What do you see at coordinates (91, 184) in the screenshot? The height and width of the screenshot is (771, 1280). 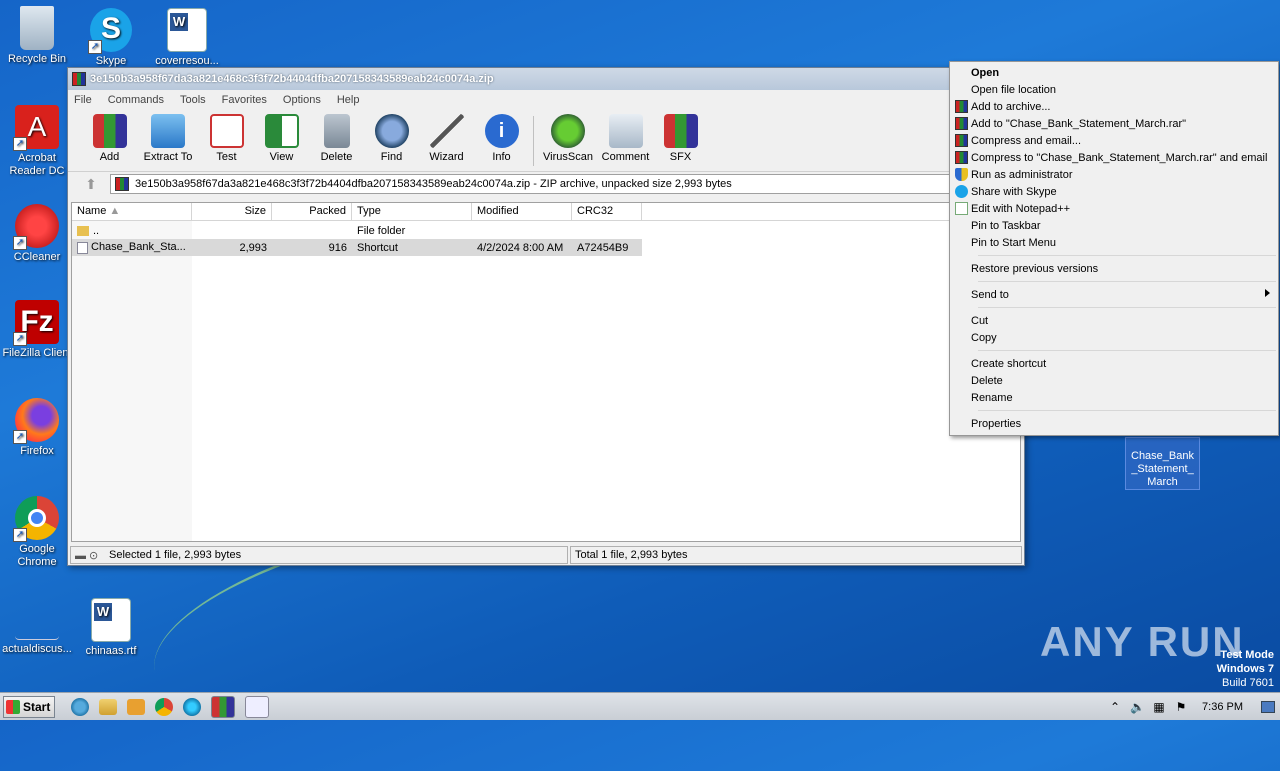 I see `up-arrow-icon: ⬆` at bounding box center [91, 184].